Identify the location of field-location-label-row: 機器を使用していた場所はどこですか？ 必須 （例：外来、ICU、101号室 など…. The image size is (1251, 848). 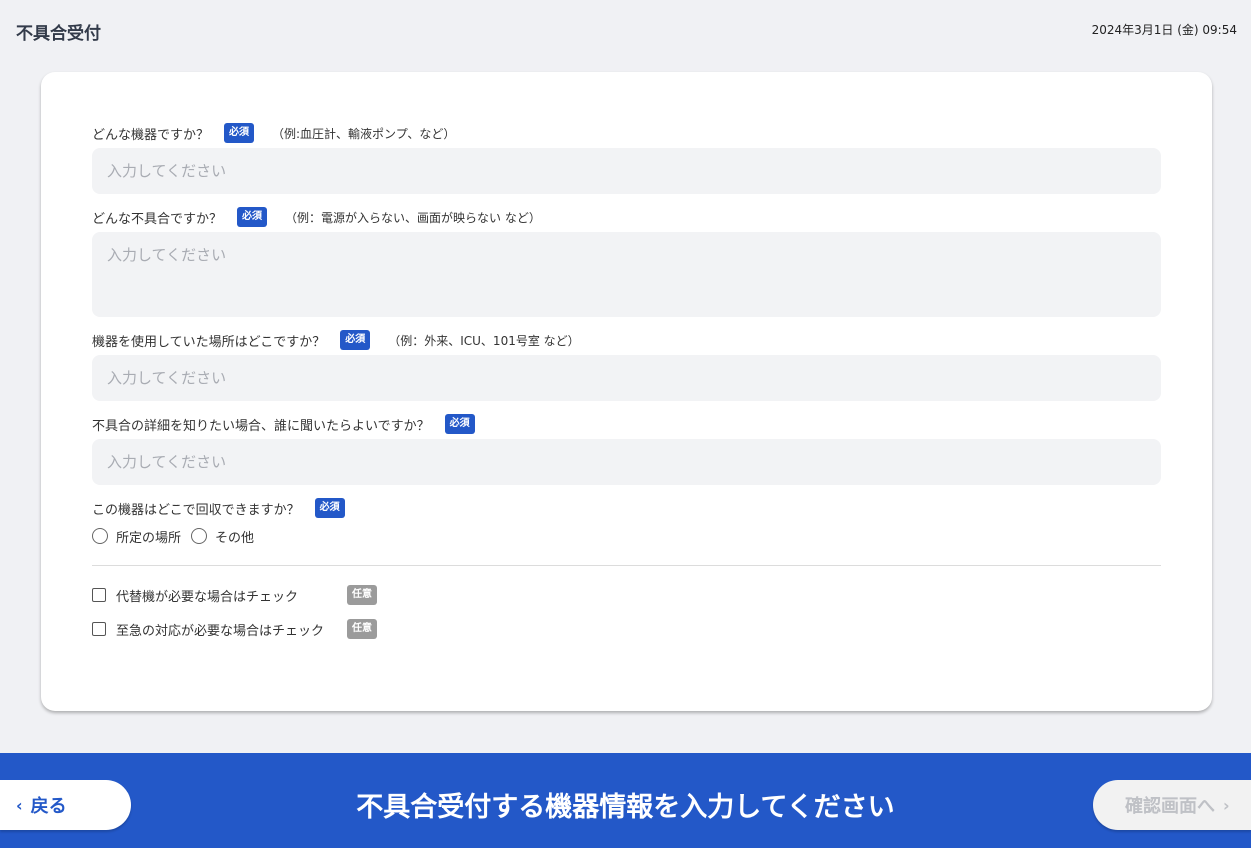
(626, 340).